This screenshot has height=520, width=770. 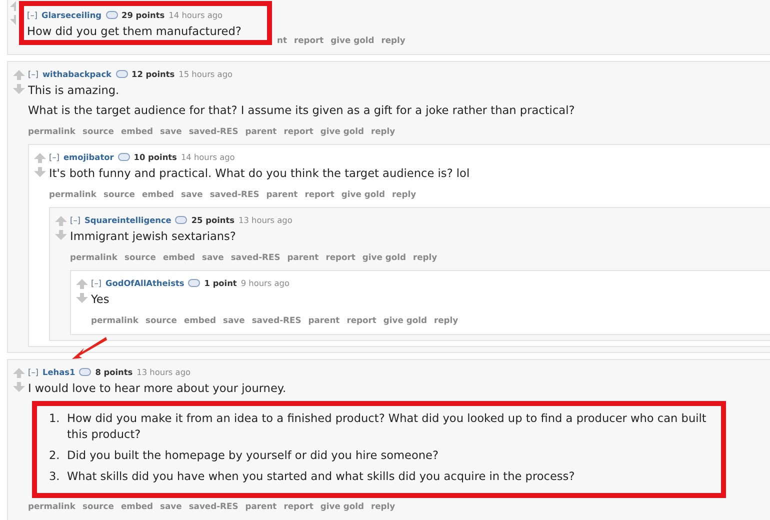 I want to click on timestamp: 9 hours ago, so click(x=265, y=283).